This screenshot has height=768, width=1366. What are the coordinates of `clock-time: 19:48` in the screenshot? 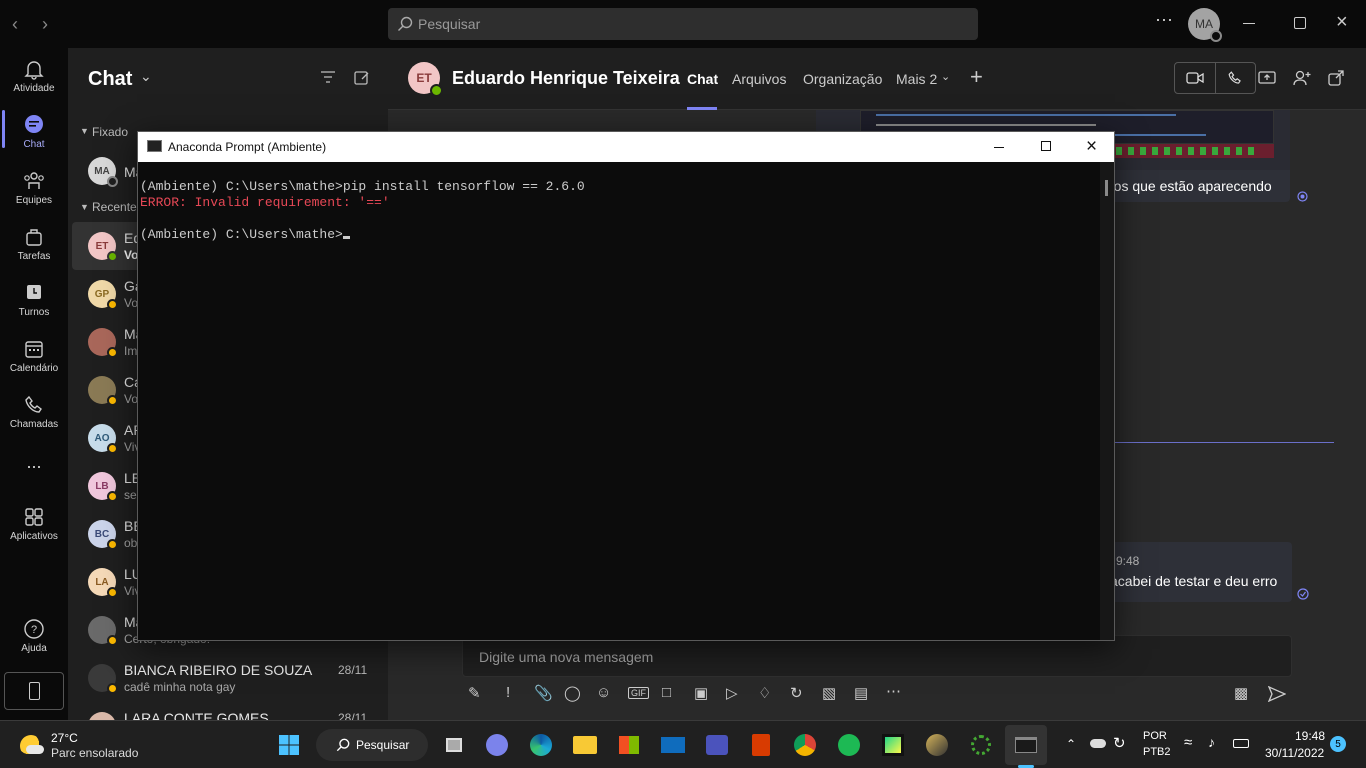 It's located at (1310, 736).